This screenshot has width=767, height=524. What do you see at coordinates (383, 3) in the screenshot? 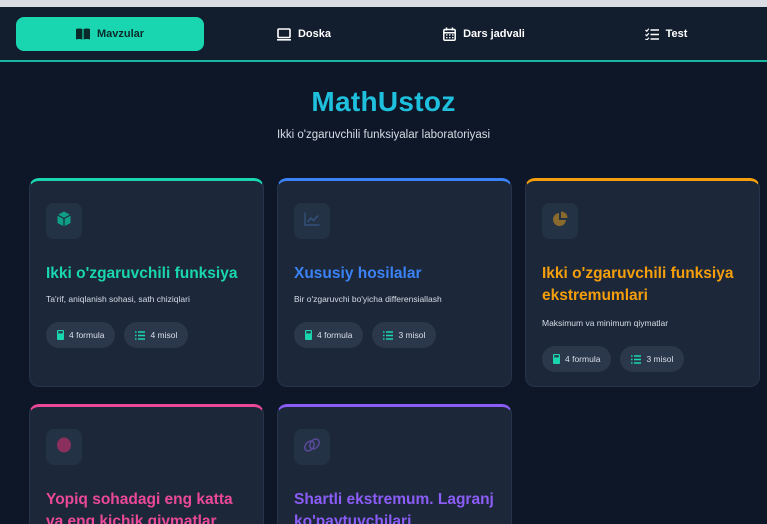
I see `browser-top-strip` at bounding box center [383, 3].